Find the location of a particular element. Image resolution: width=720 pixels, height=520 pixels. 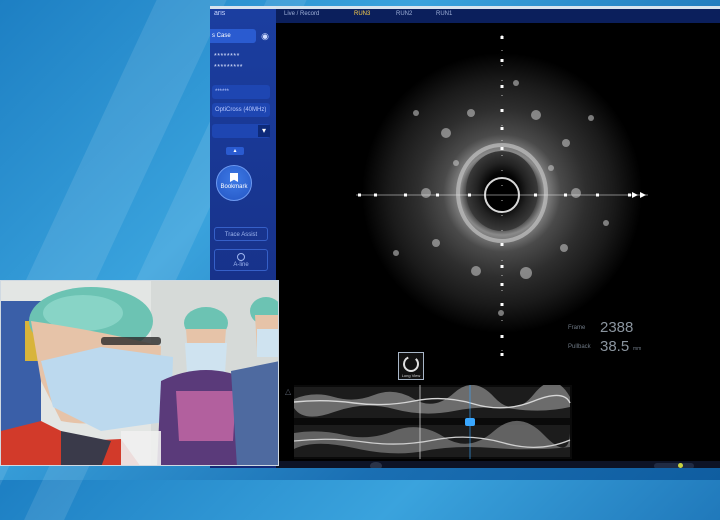

bottom-toolbar is located at coordinates (498, 464).